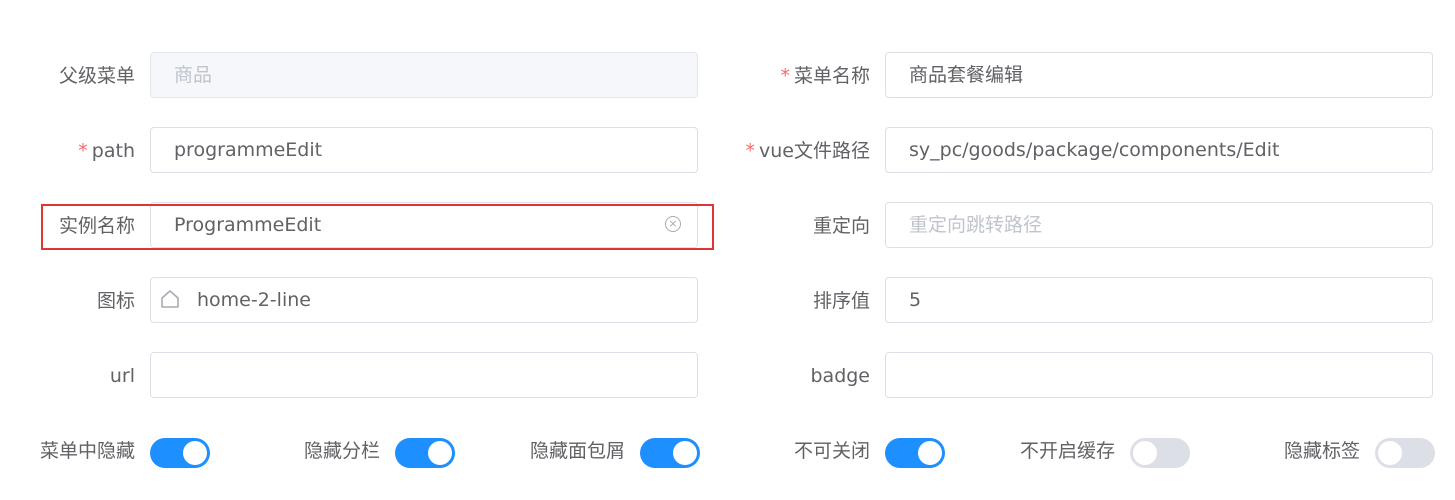 The height and width of the screenshot is (500, 1455). What do you see at coordinates (424, 375) in the screenshot?
I see `url-input` at bounding box center [424, 375].